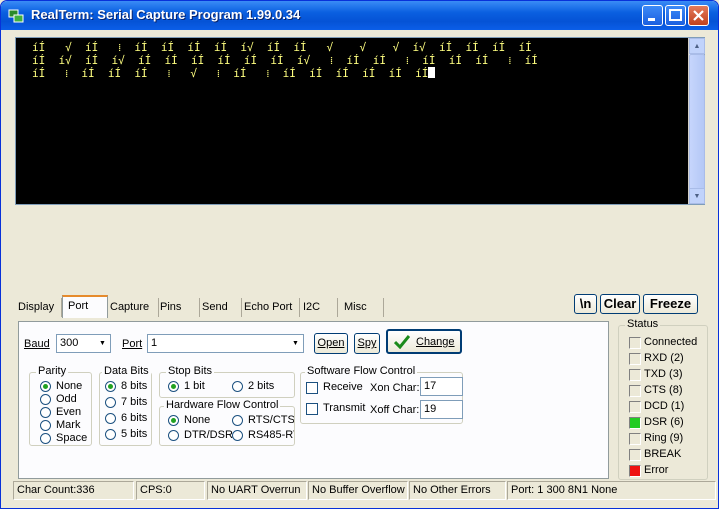 This screenshot has height=509, width=719. Describe the element at coordinates (173, 386) in the screenshot. I see `stop-bits-1-radio` at that location.